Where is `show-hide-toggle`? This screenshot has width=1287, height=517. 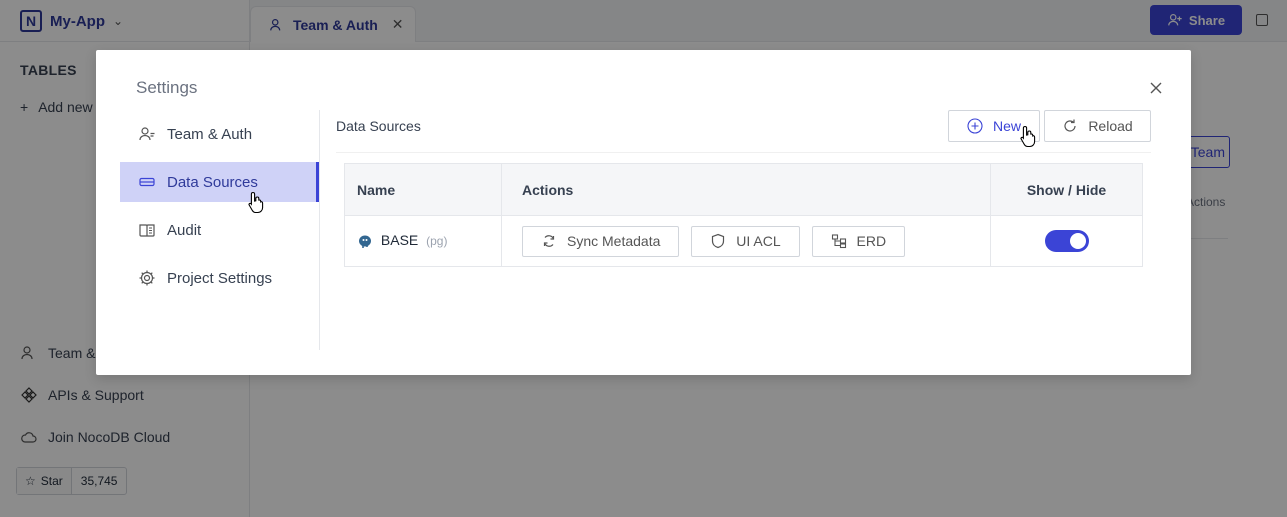
show-hide-toggle is located at coordinates (1066, 241).